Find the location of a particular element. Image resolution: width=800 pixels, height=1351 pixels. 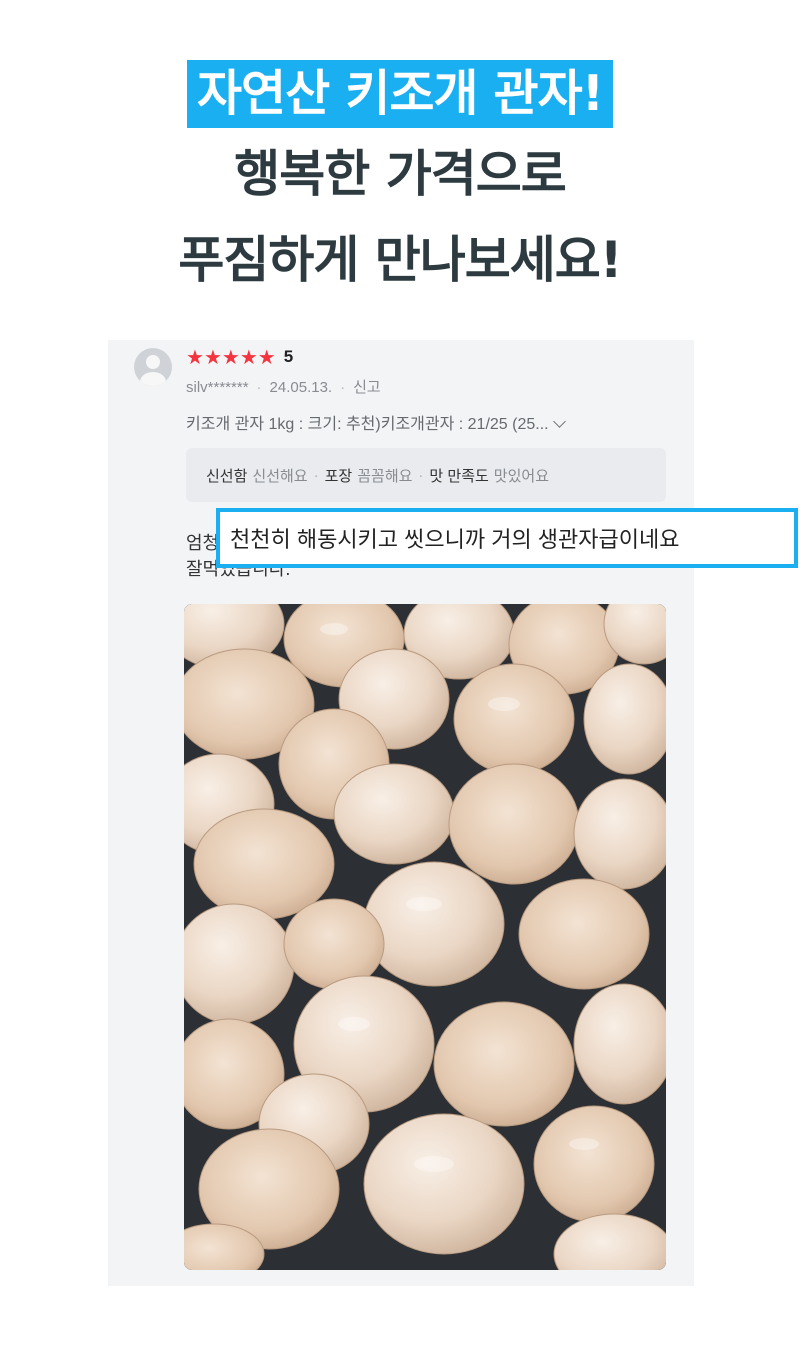

attr-value: 신선해요 is located at coordinates (280, 476).